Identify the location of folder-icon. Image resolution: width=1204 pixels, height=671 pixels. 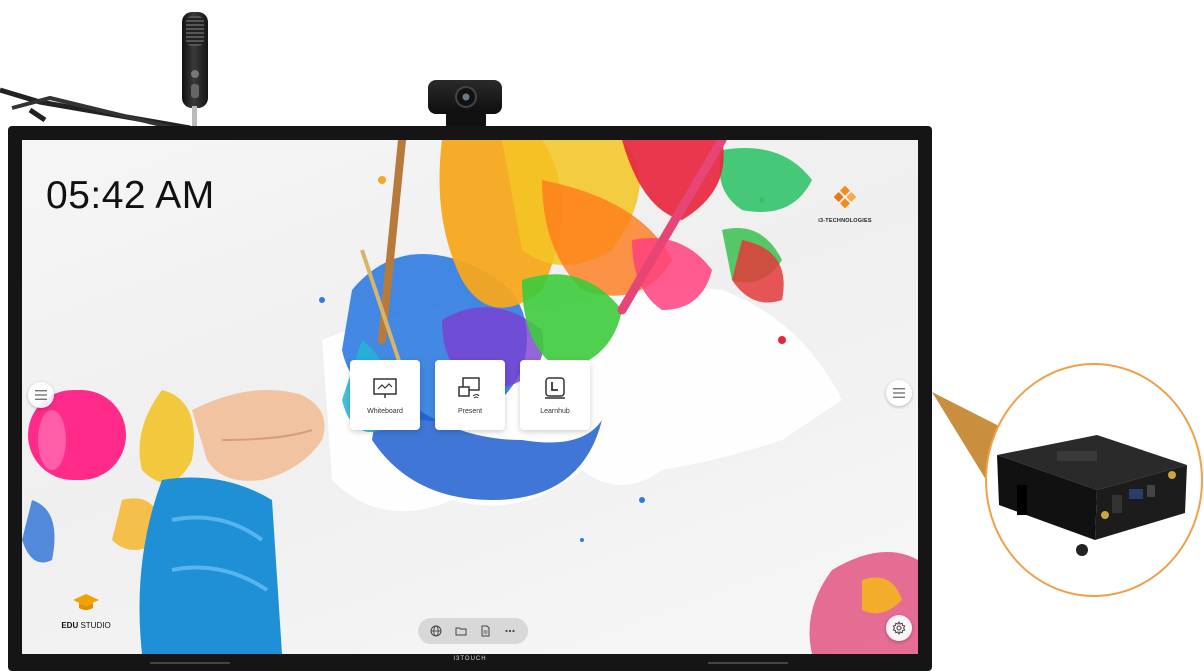
(461, 631).